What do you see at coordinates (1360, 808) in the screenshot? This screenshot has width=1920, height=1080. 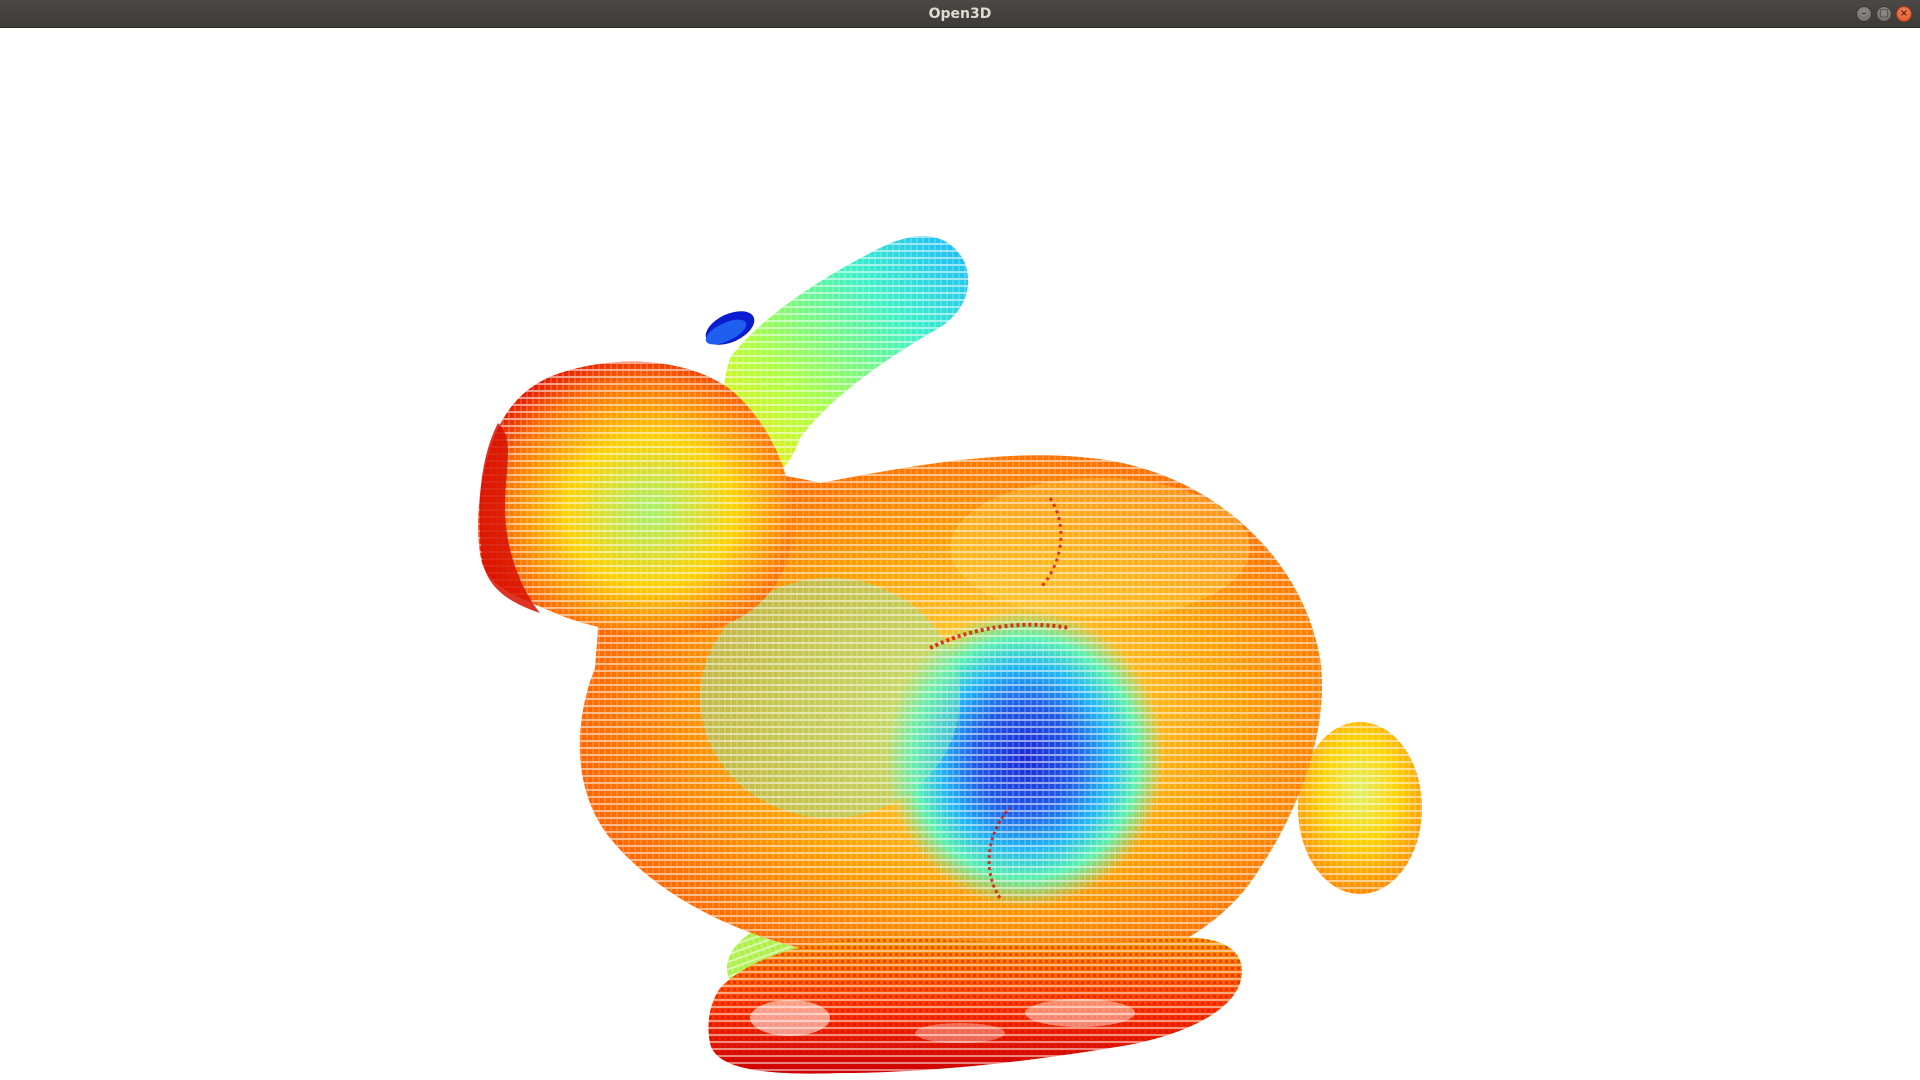 I see `tail` at bounding box center [1360, 808].